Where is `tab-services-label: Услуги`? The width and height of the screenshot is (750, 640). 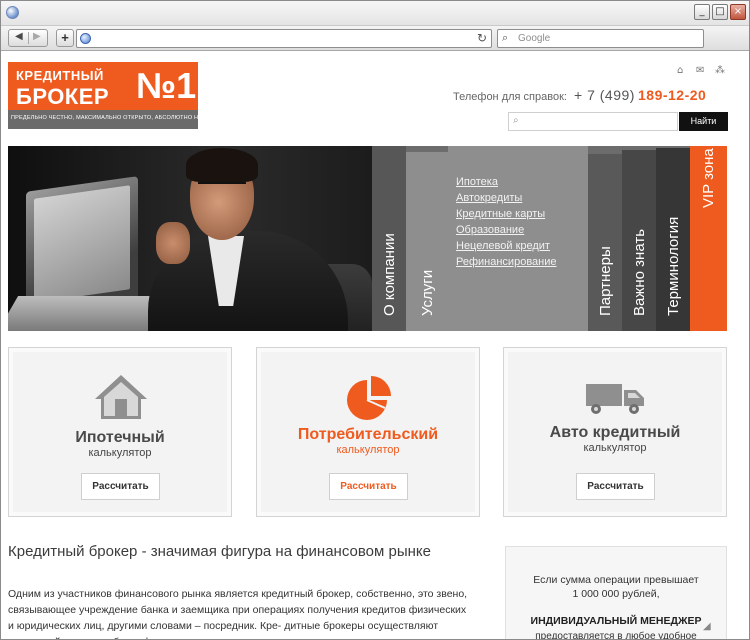
tab-services-label: Услуги is located at coordinates (427, 292).